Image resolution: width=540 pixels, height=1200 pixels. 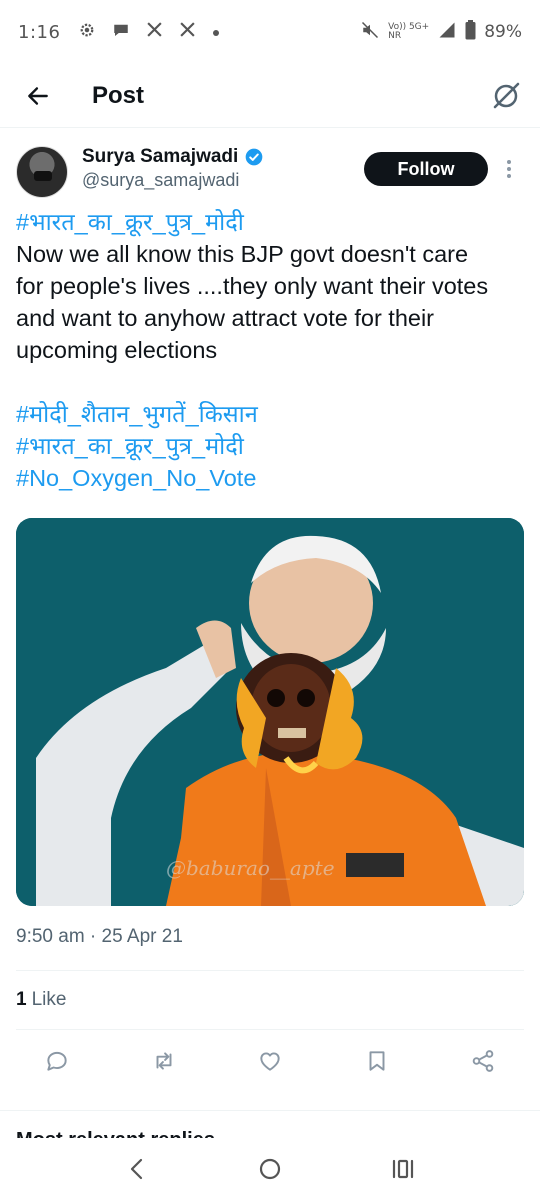 I want to click on verified-badge-icon, so click(x=254, y=157).